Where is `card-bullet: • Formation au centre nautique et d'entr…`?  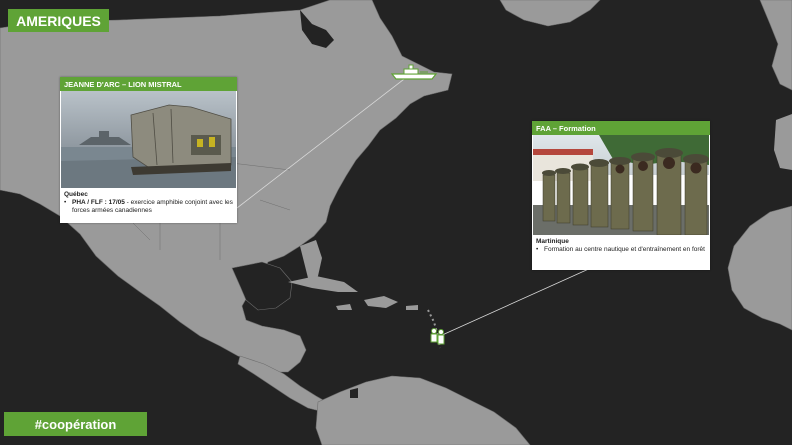
card-bullet: • Formation au centre nautique et d'entr… is located at coordinates (621, 250).